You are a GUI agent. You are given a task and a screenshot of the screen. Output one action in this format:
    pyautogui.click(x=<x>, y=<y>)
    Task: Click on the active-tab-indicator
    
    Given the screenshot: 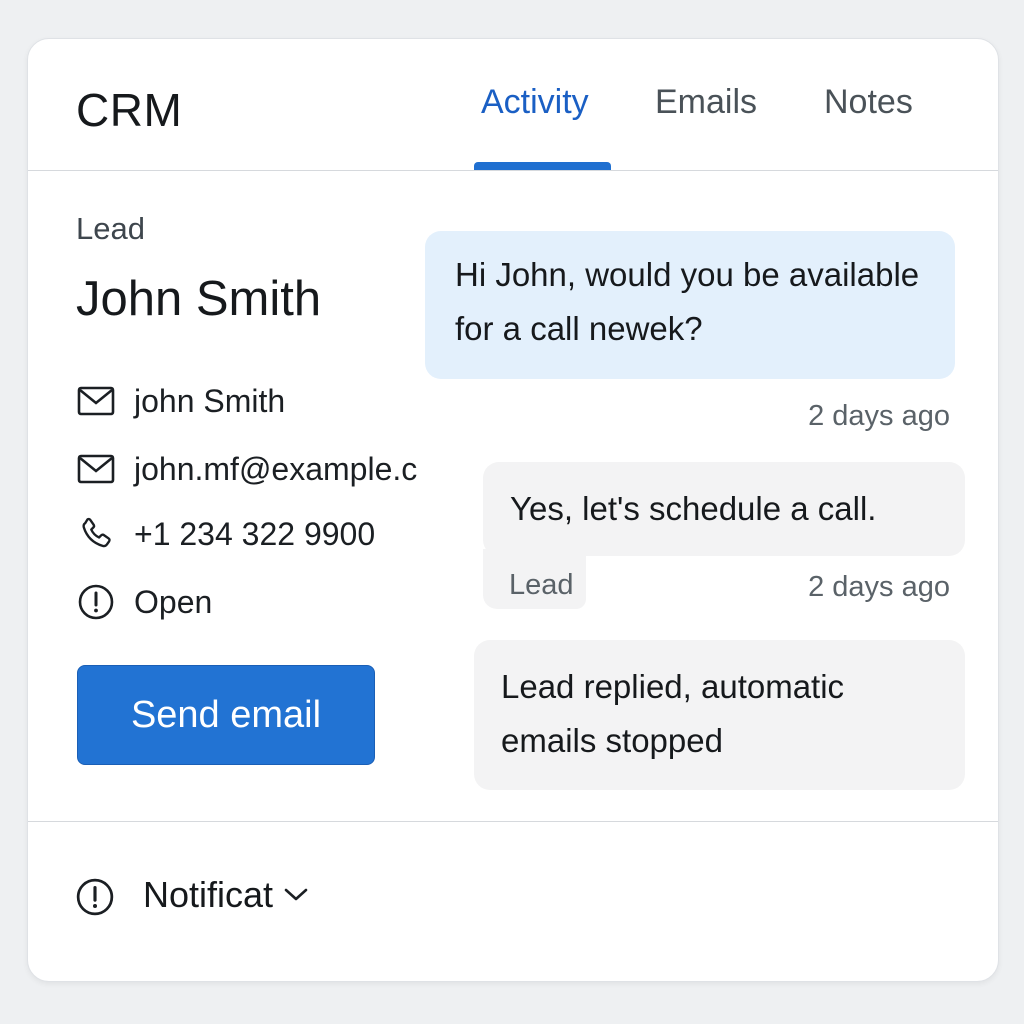 What is the action you would take?
    pyautogui.click(x=542, y=166)
    